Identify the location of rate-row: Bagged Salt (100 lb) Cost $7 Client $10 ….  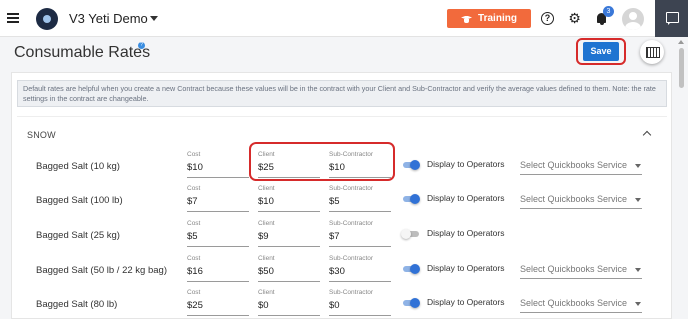
(342, 199).